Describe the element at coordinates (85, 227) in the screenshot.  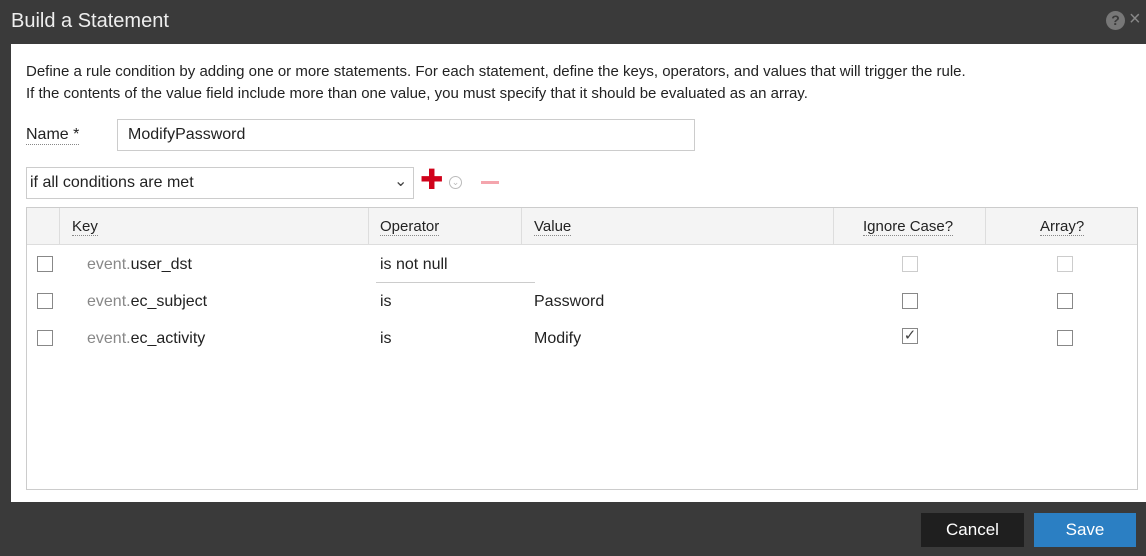
I see `header-key-label: Key` at that location.